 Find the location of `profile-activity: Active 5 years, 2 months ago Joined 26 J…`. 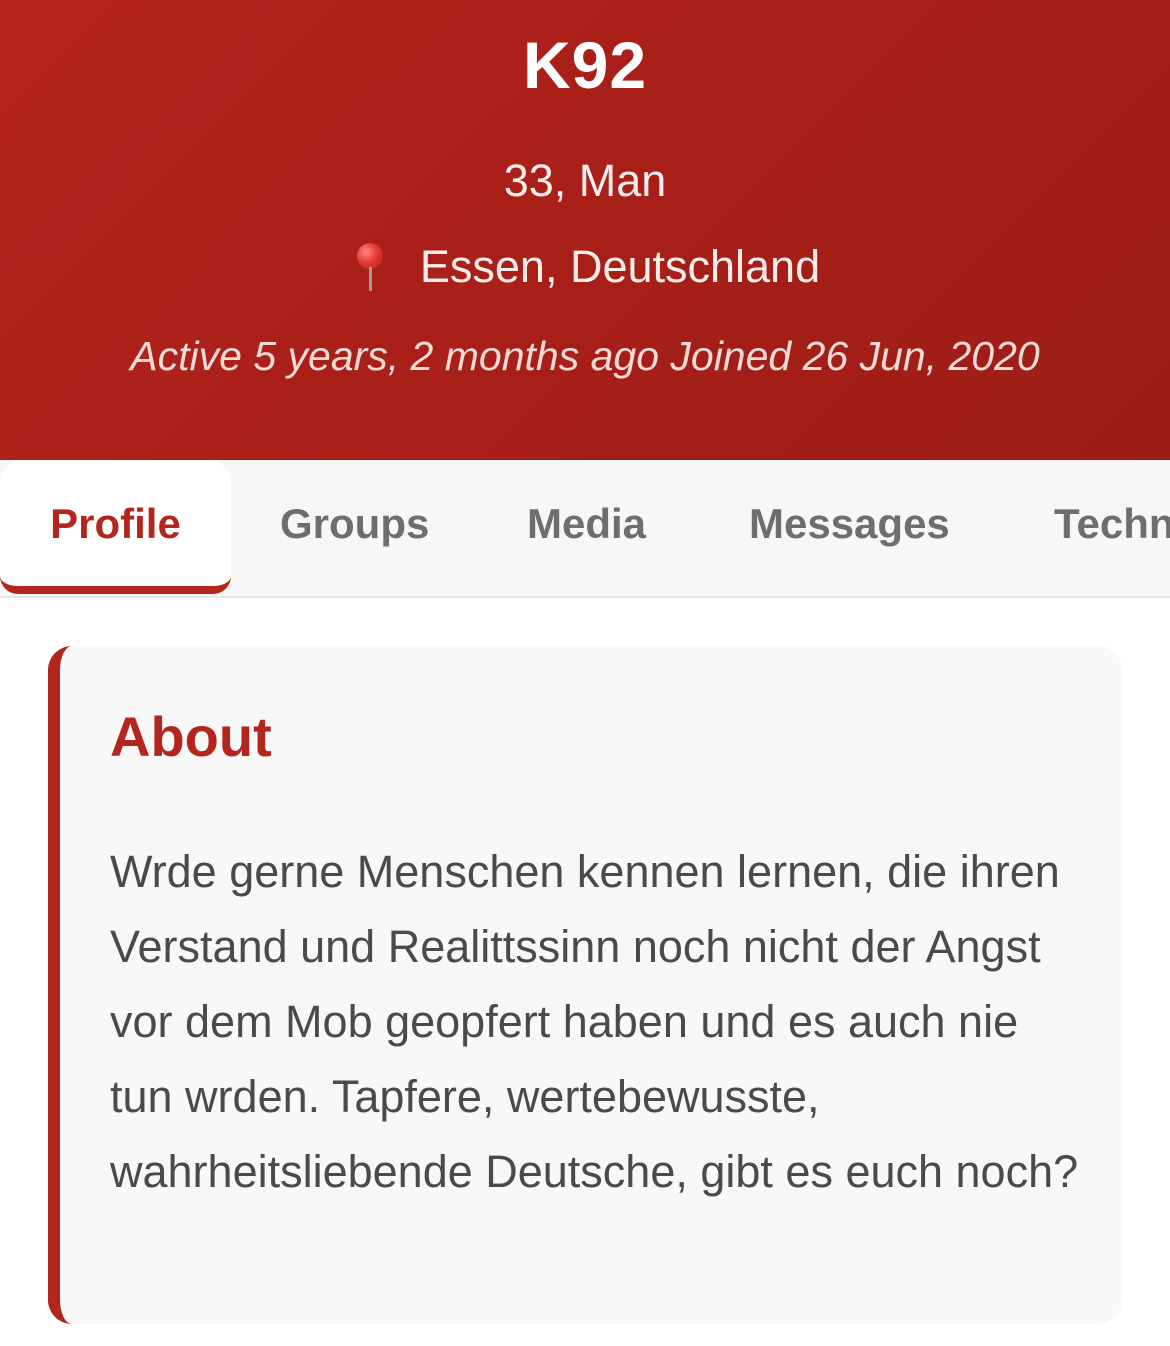

profile-activity: Active 5 years, 2 months ago Joined 26 J… is located at coordinates (585, 356).